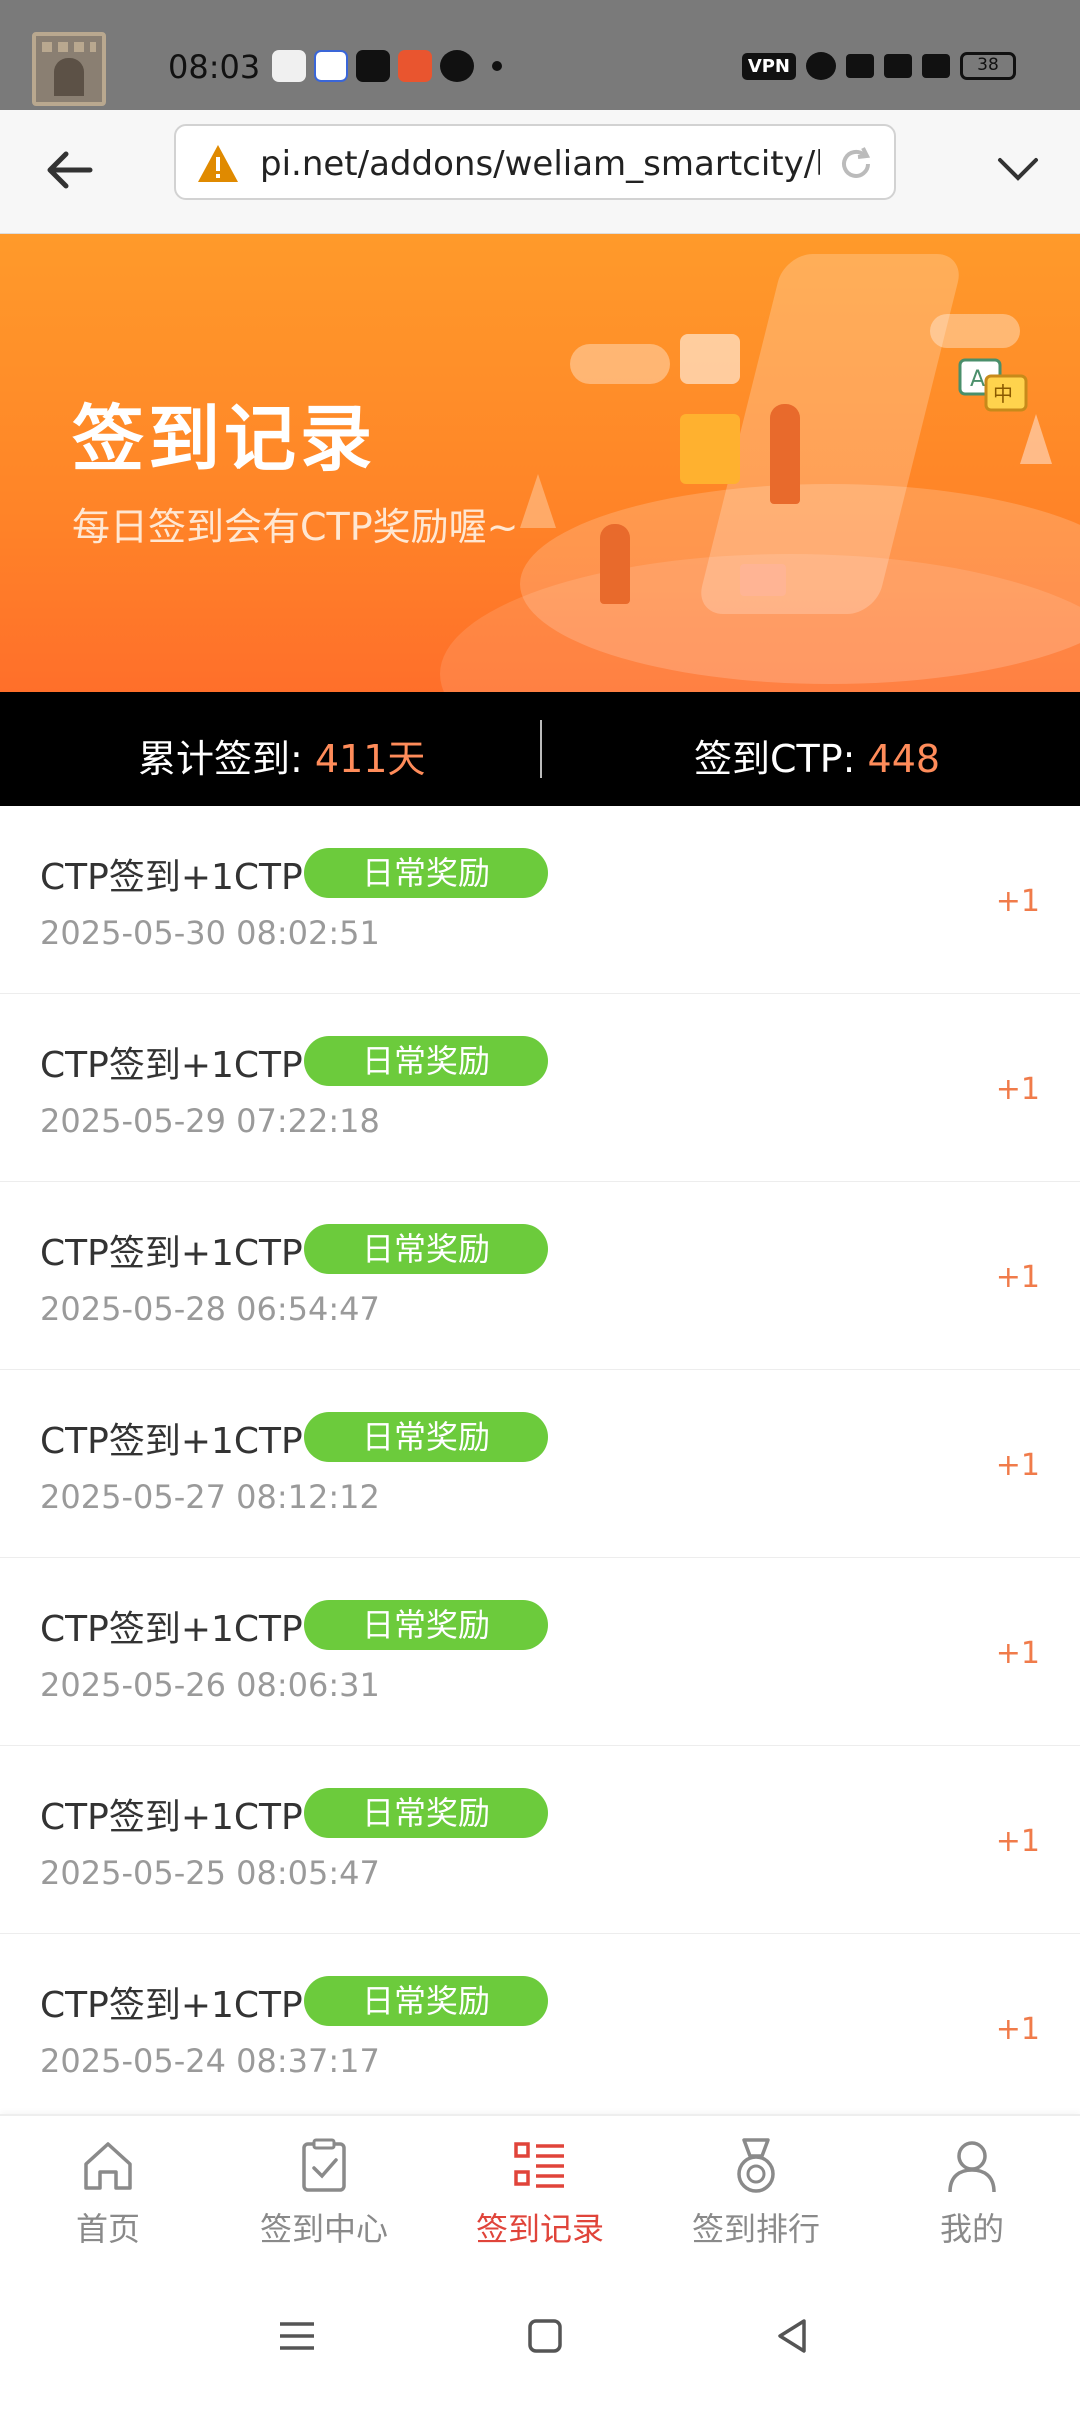 This screenshot has height=2412, width=1080. Describe the element at coordinates (323, 2229) in the screenshot. I see `tab-label: 签到中心` at that location.